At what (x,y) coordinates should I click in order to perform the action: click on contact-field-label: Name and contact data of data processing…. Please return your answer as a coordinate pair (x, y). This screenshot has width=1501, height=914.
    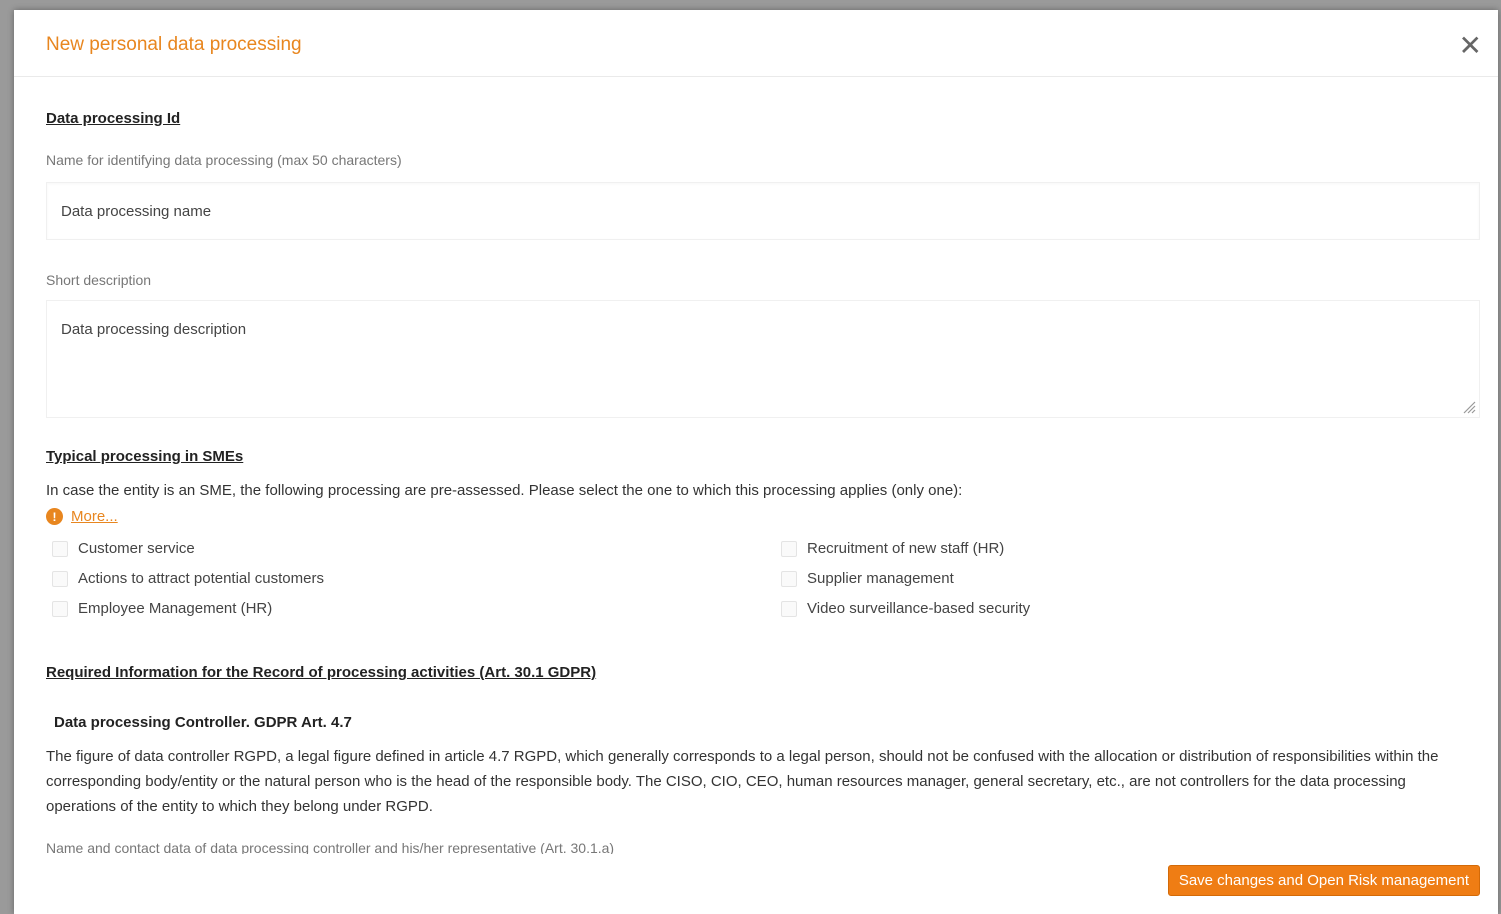
    Looking at the image, I should click on (330, 847).